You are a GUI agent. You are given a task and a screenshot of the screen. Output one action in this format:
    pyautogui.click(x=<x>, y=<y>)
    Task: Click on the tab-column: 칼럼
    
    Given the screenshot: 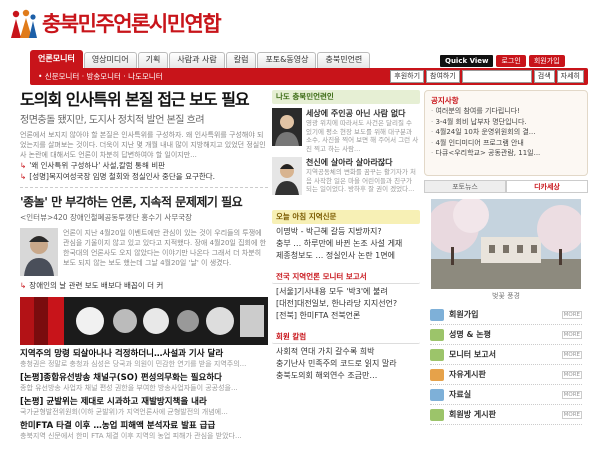 What is the action you would take?
    pyautogui.click(x=241, y=60)
    